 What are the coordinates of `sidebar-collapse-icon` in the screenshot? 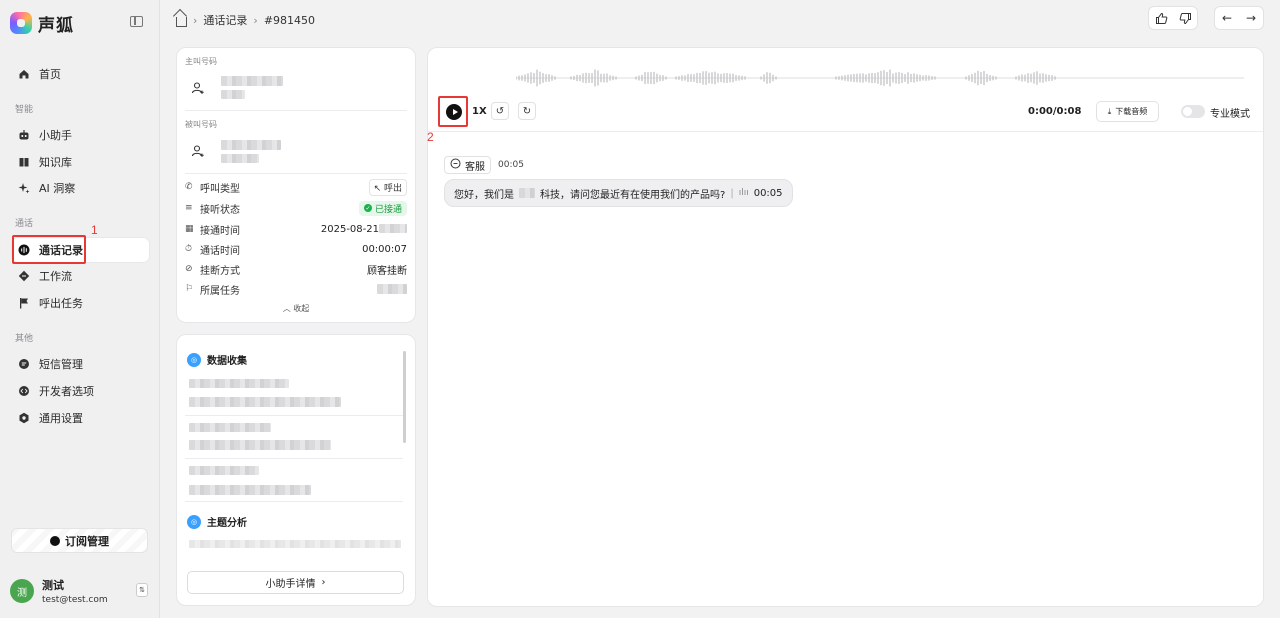 It's located at (136, 21).